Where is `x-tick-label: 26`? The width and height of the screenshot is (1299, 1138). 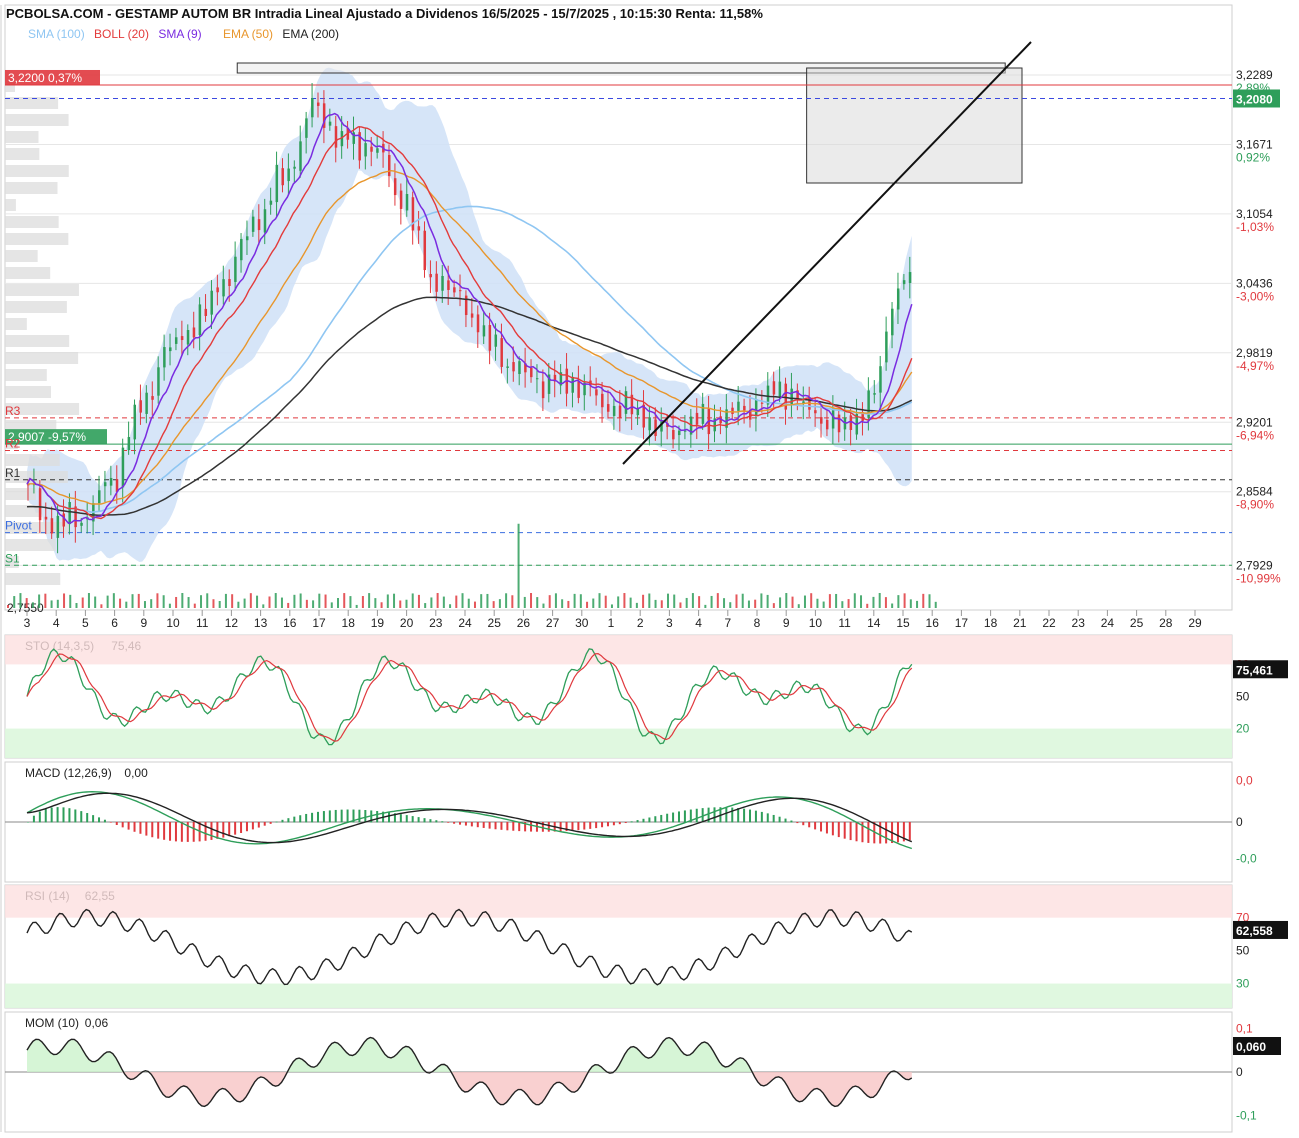
x-tick-label: 26 is located at coordinates (524, 623).